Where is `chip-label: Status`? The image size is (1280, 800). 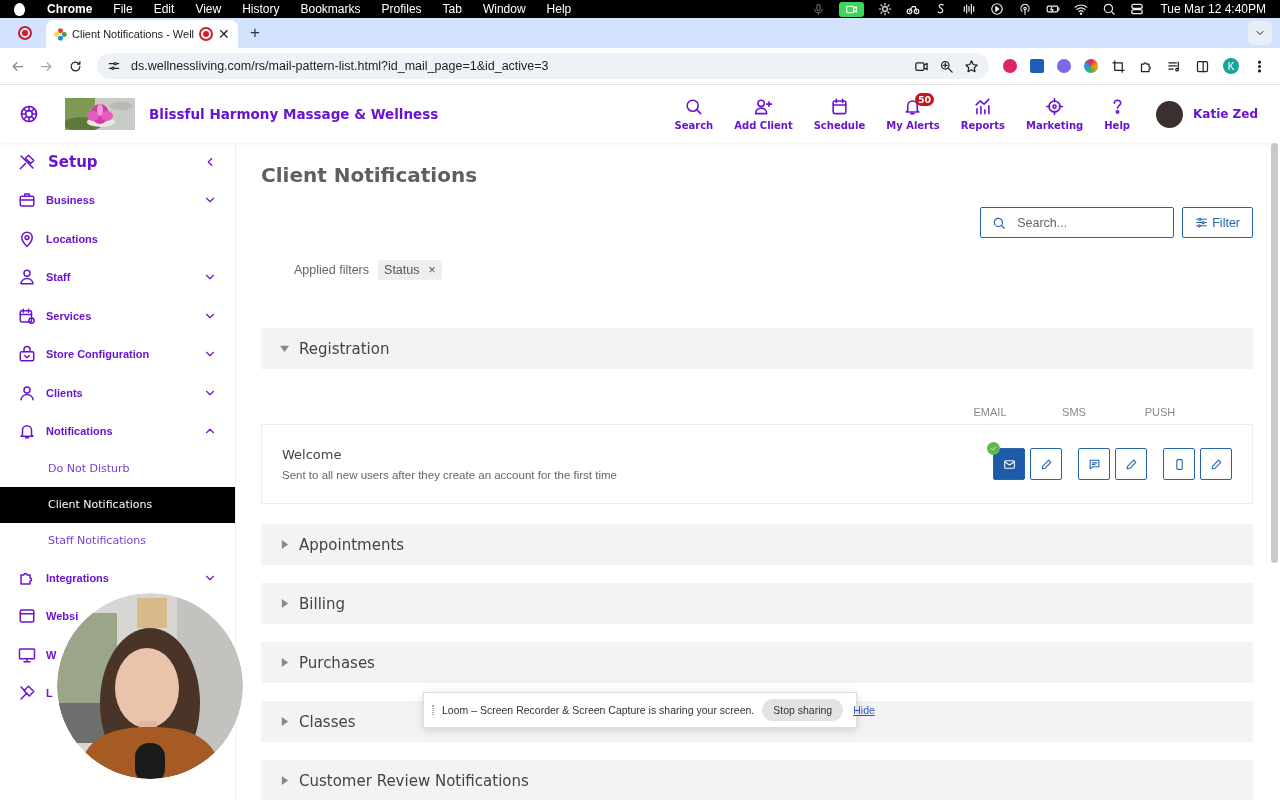
chip-label: Status is located at coordinates (402, 270).